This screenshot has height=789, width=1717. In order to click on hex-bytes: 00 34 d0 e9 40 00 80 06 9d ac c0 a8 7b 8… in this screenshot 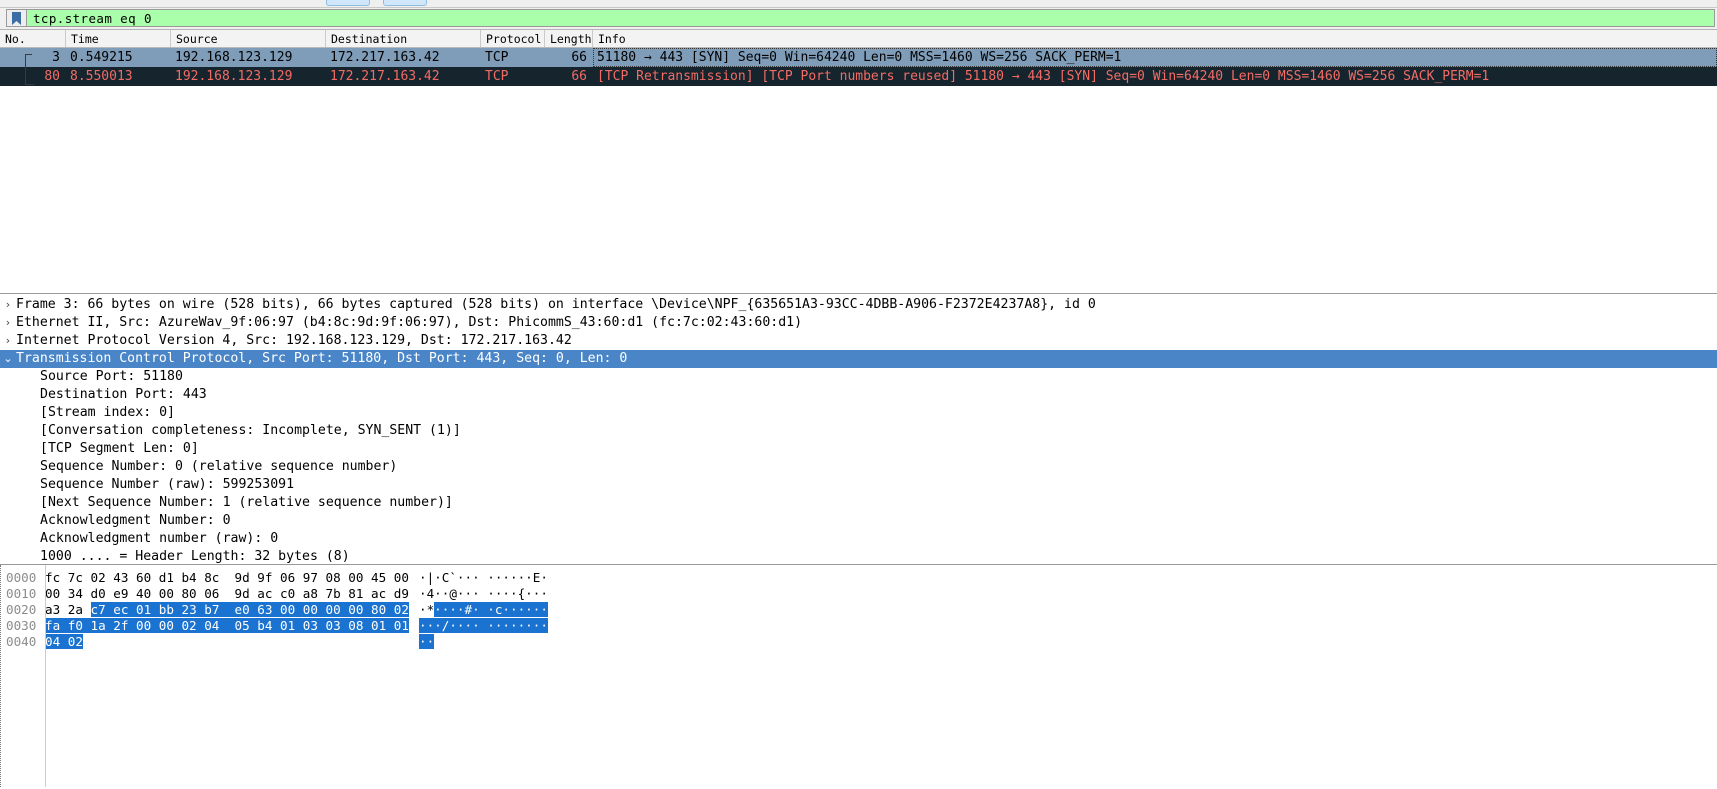, I will do `click(227, 593)`.